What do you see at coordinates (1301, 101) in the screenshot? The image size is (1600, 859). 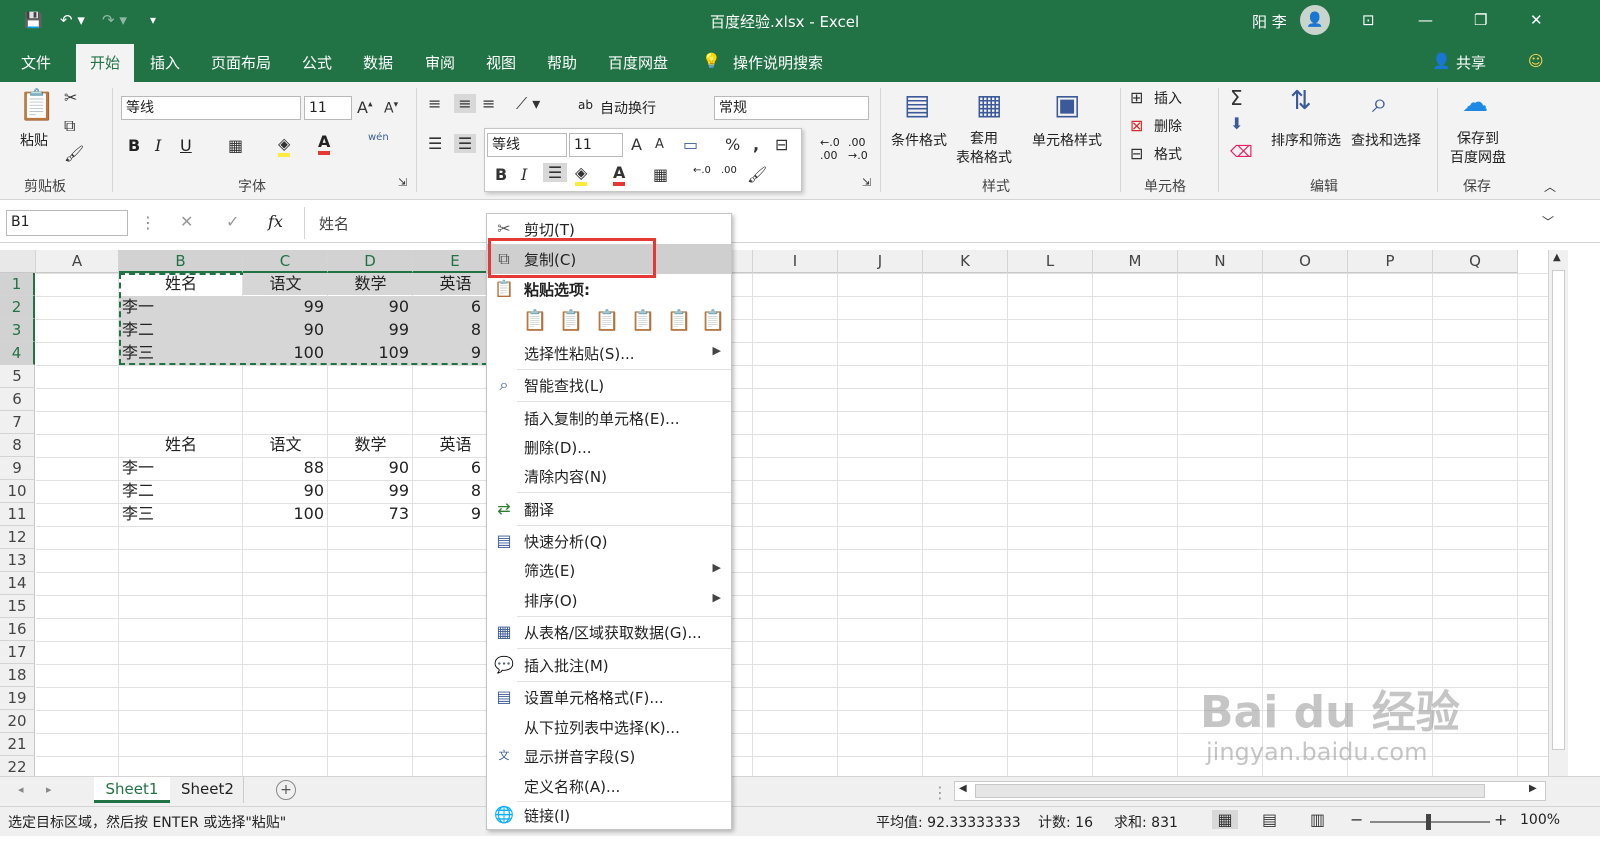 I see `sort-filter-icon: ⇅` at bounding box center [1301, 101].